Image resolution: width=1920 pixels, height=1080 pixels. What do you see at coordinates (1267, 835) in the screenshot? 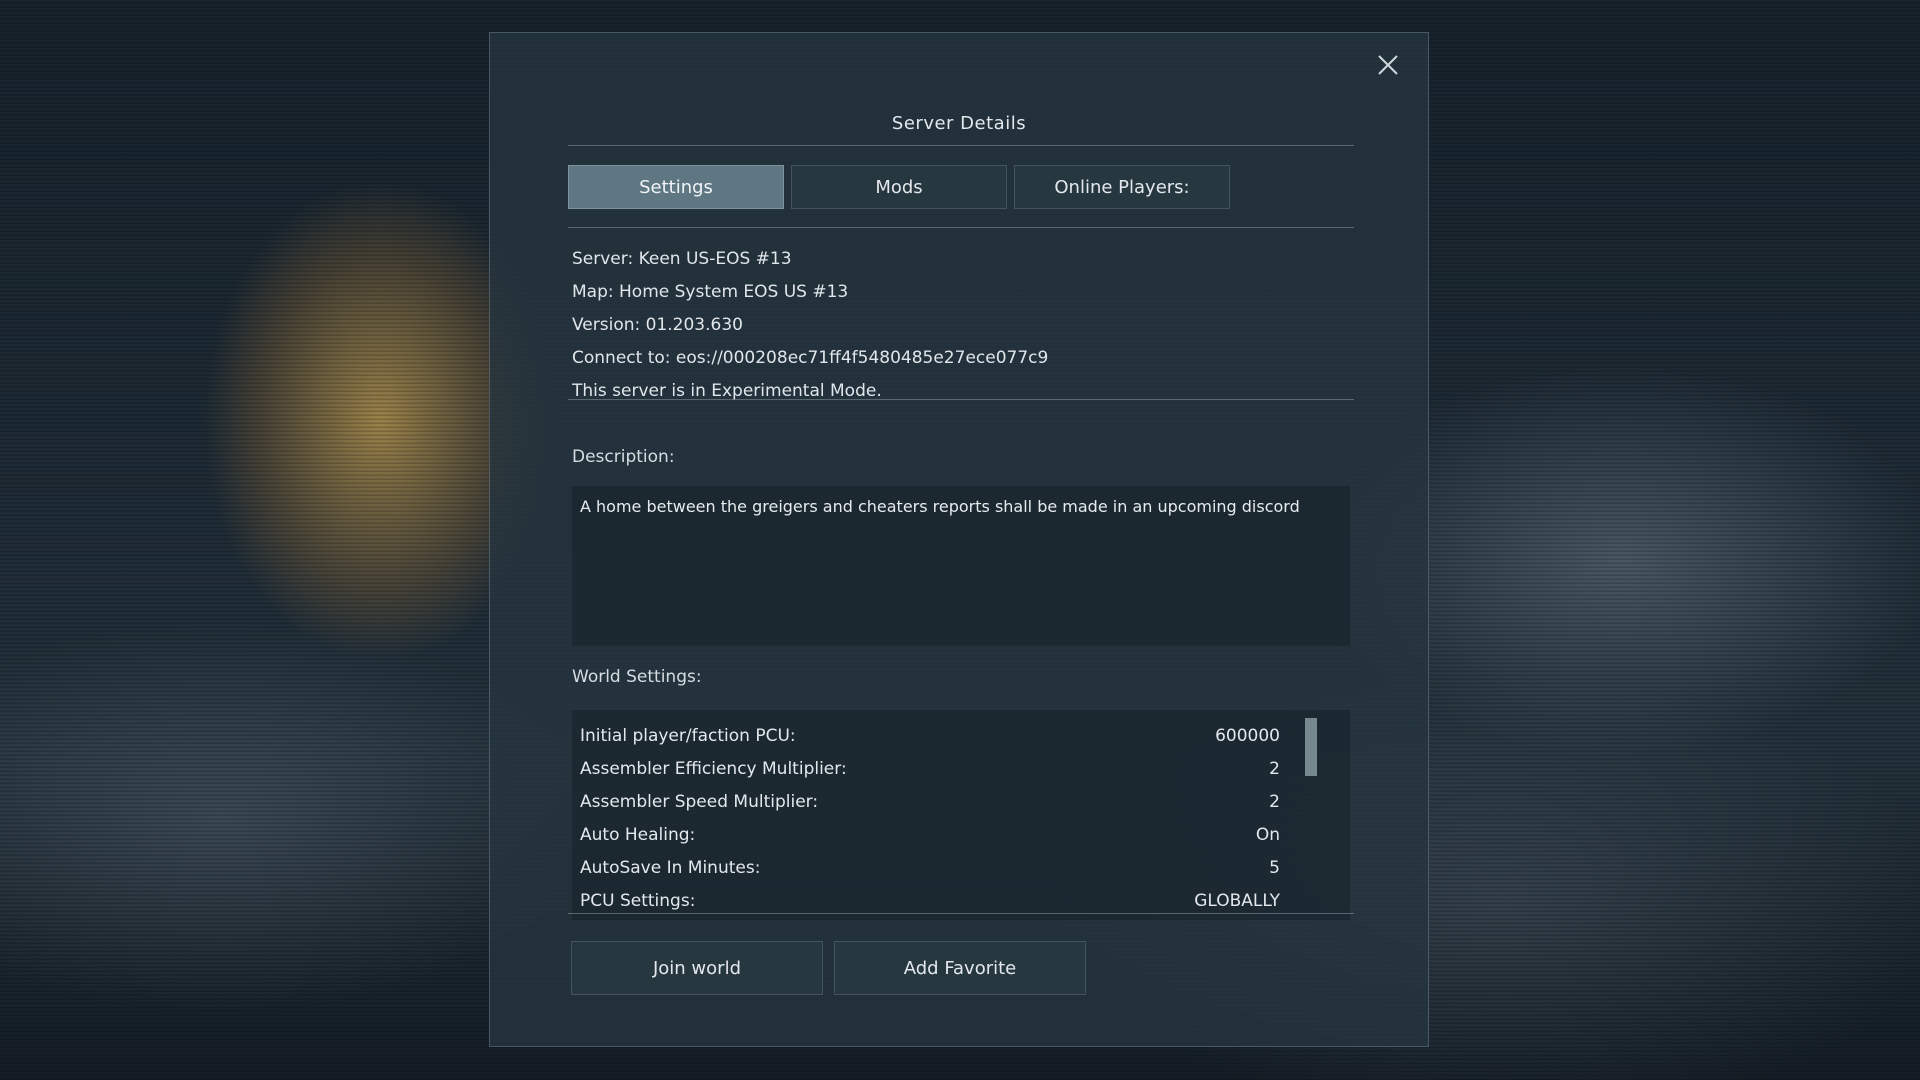
I see `setting-value: On` at bounding box center [1267, 835].